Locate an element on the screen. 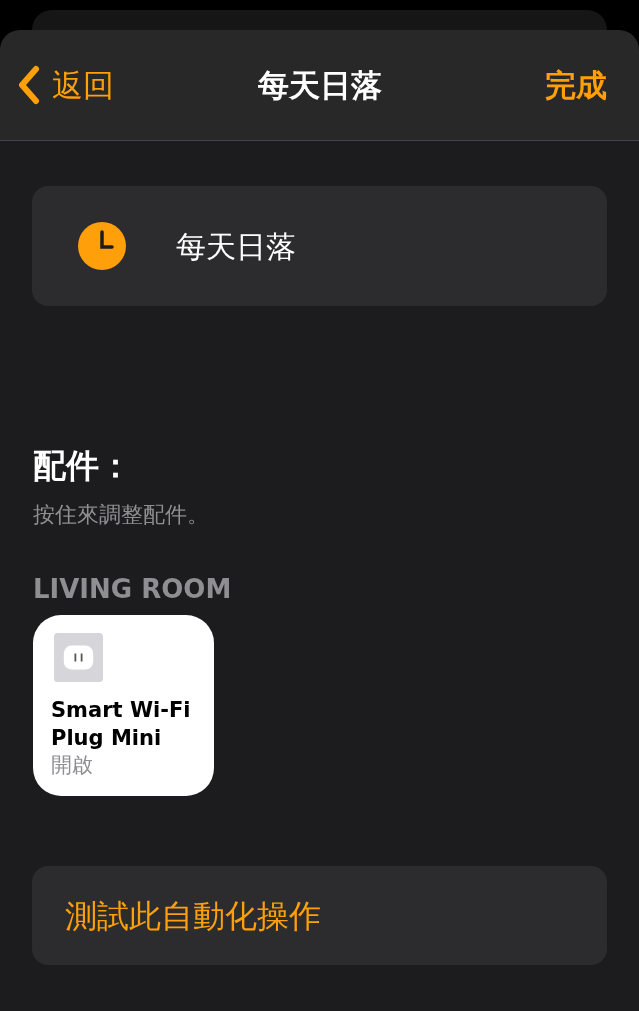  accessory-name: Smart Wi-Fi Plug Mini is located at coordinates (121, 724).